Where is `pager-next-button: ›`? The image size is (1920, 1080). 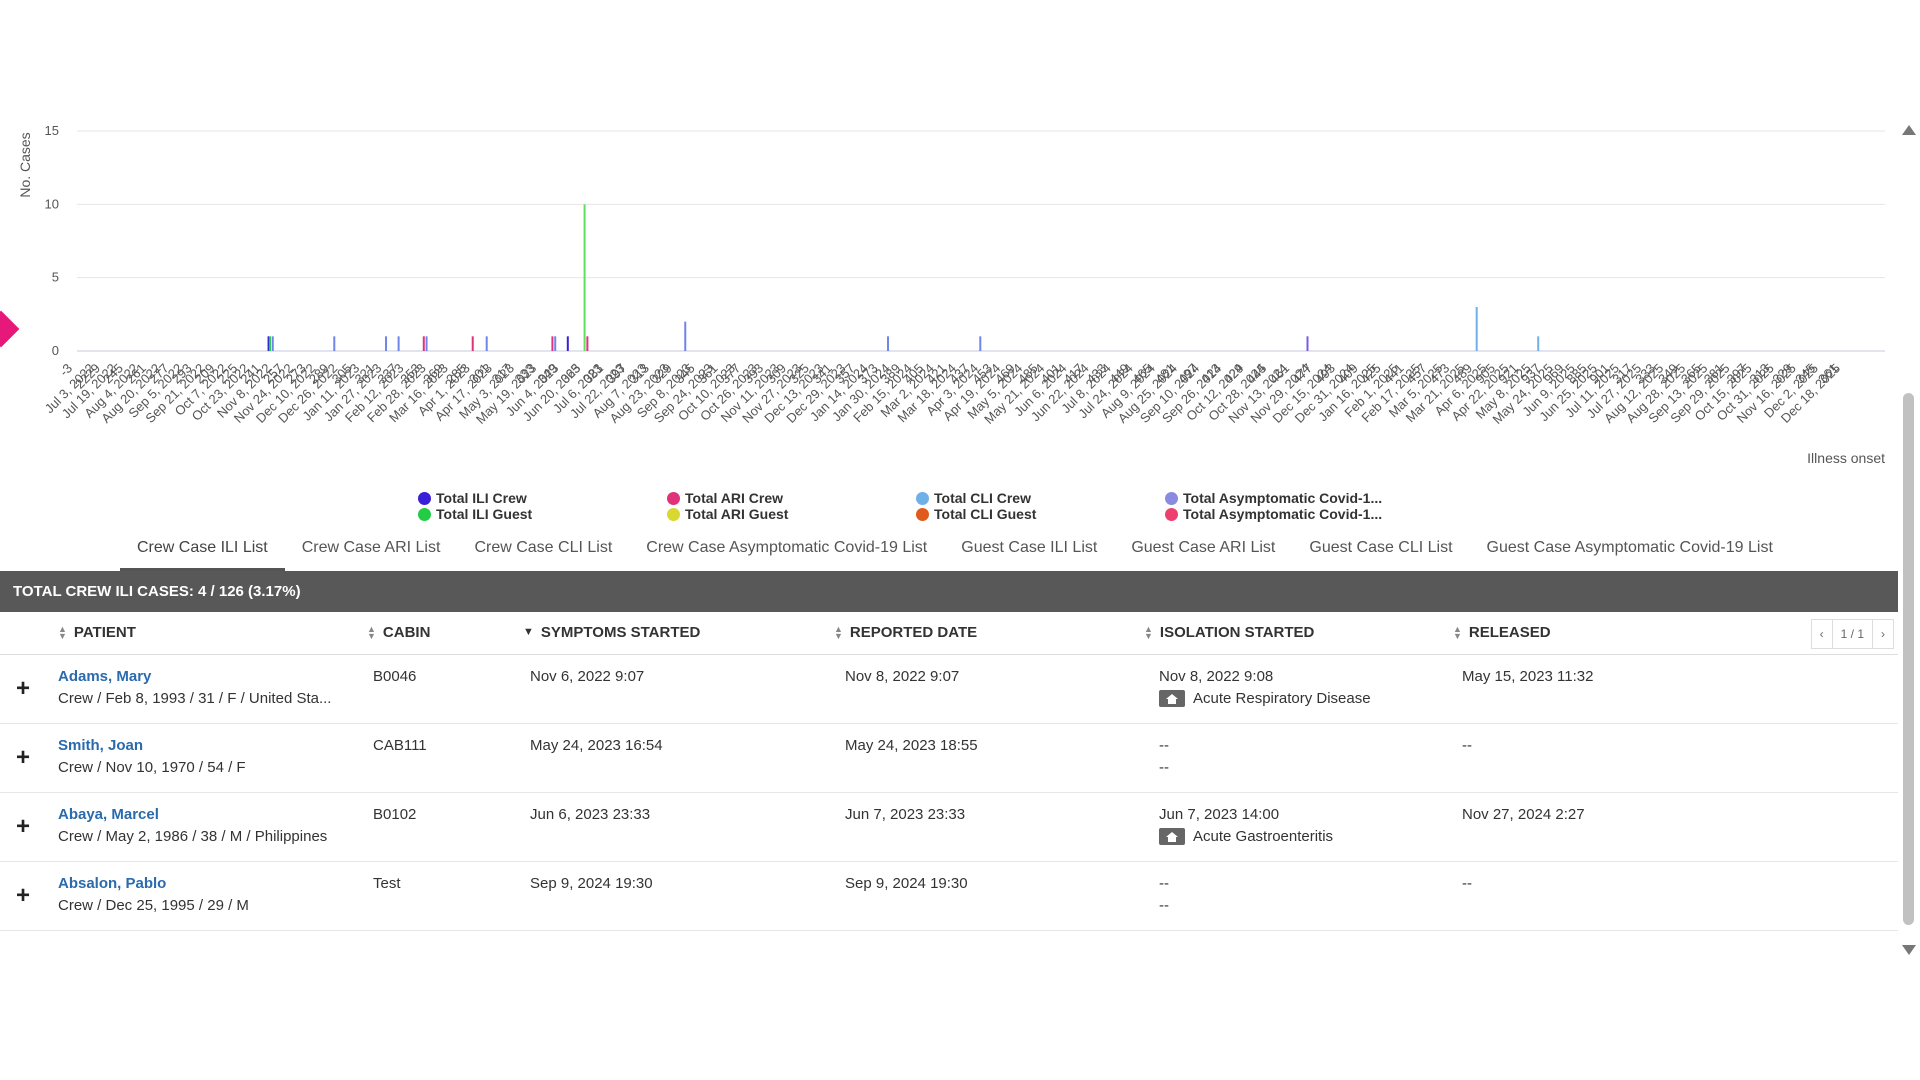 pager-next-button: › is located at coordinates (1883, 634).